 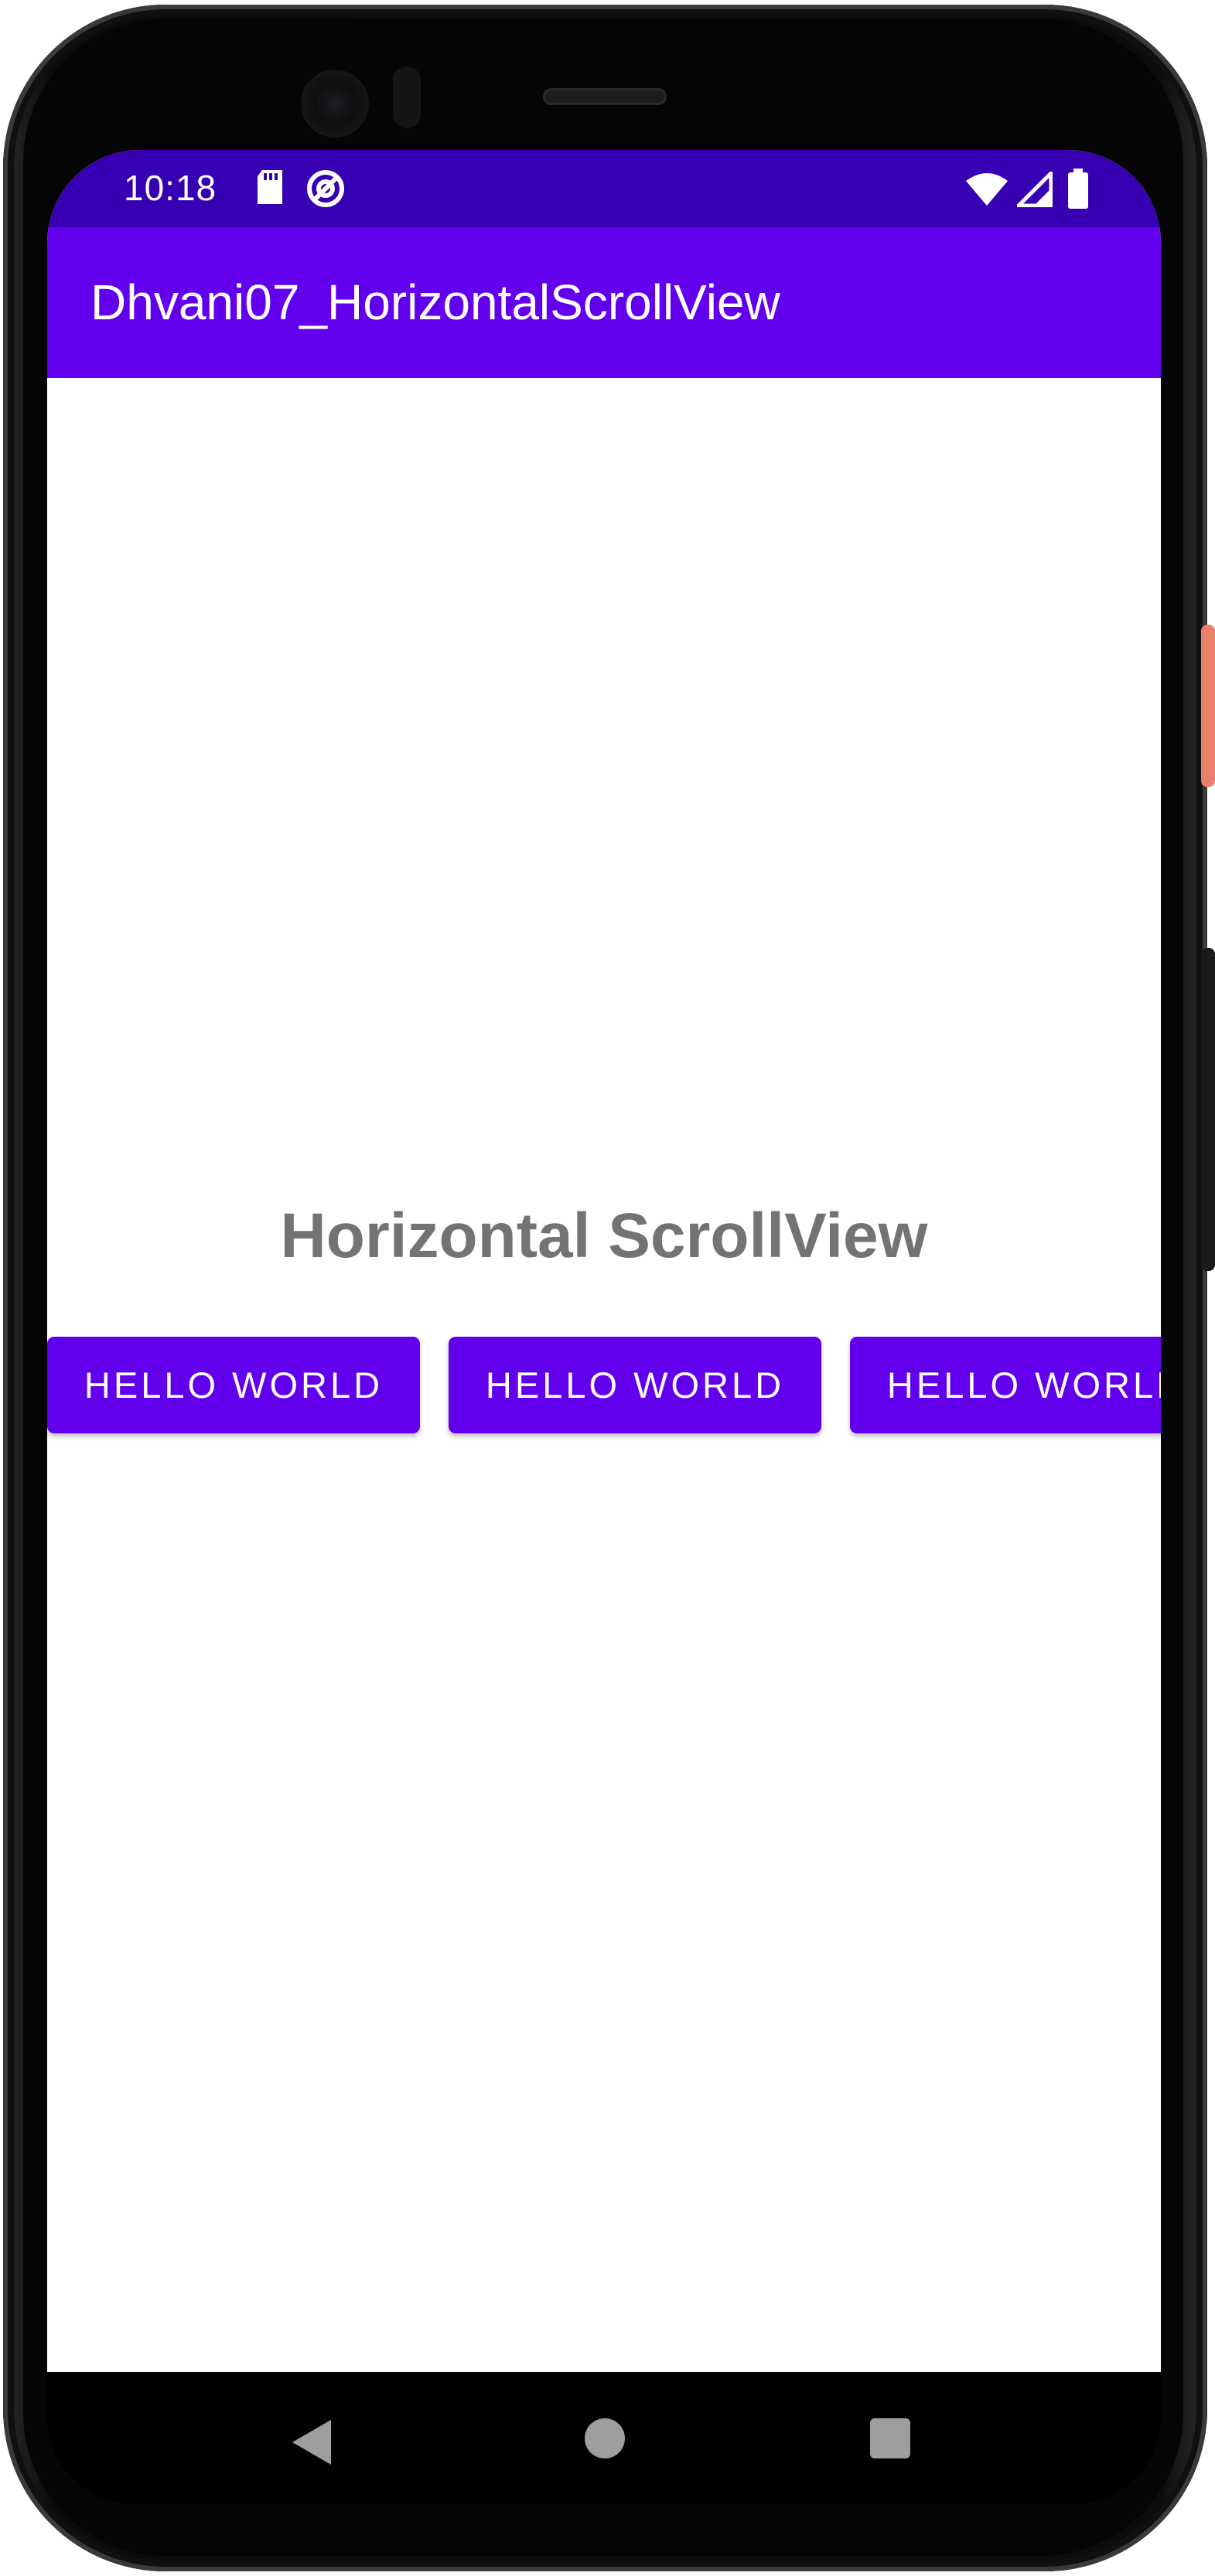 What do you see at coordinates (604, 188) in the screenshot?
I see `status-bar: 10:18` at bounding box center [604, 188].